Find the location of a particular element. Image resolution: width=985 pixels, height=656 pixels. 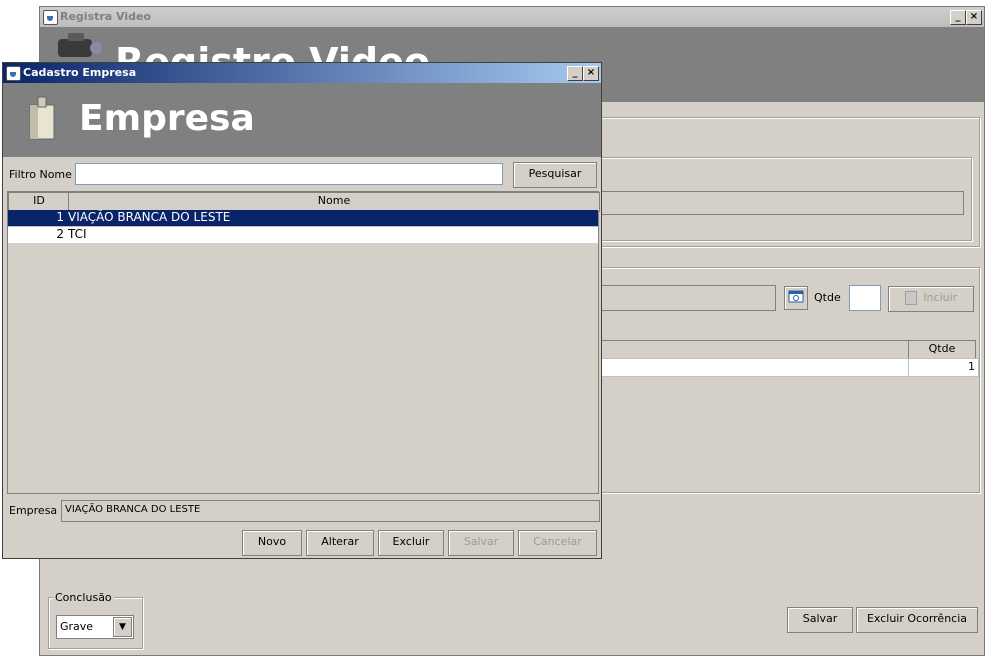

items-qty-header: Qtde is located at coordinates (942, 350).